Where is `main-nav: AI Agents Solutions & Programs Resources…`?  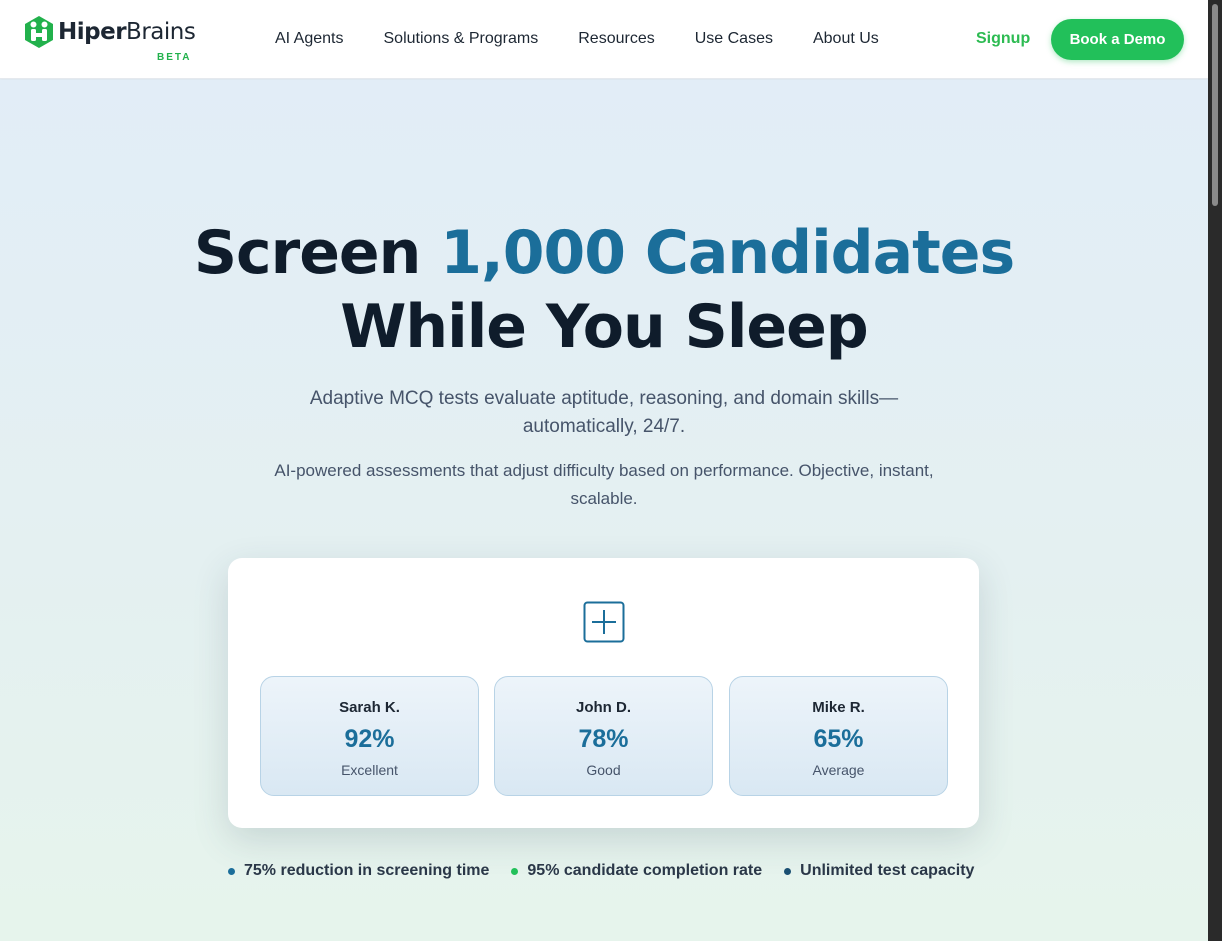 main-nav: AI Agents Solutions & Programs Resources… is located at coordinates (597, 39).